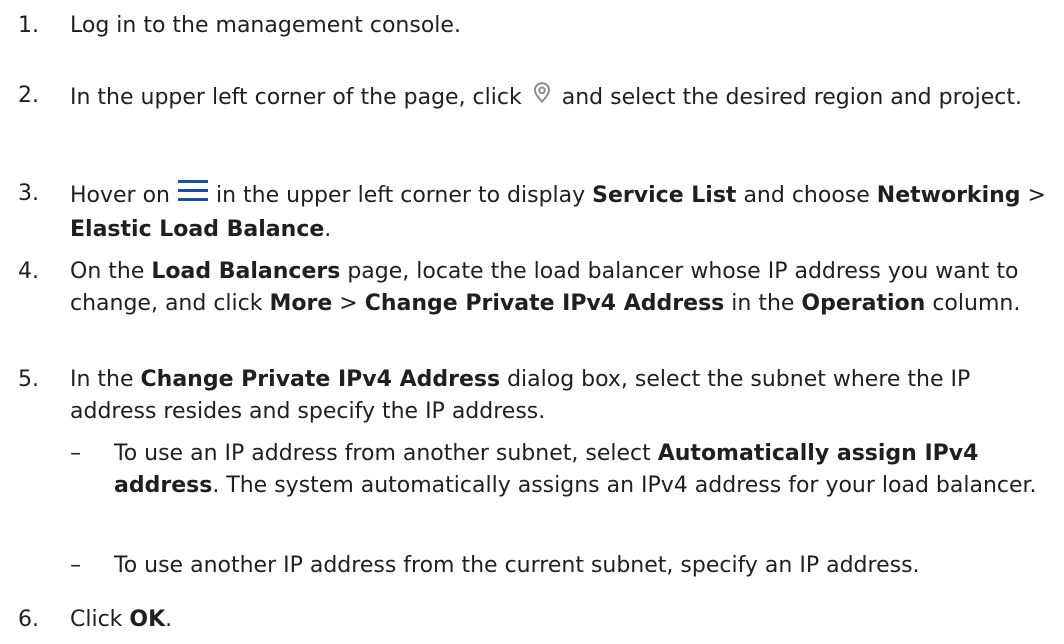 This screenshot has height=644, width=1064. I want to click on step-number: 4., so click(28, 271).